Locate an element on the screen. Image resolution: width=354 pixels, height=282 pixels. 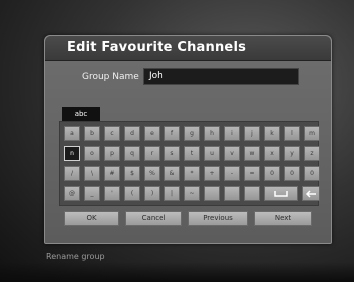
key-slash: / is located at coordinates (72, 173).